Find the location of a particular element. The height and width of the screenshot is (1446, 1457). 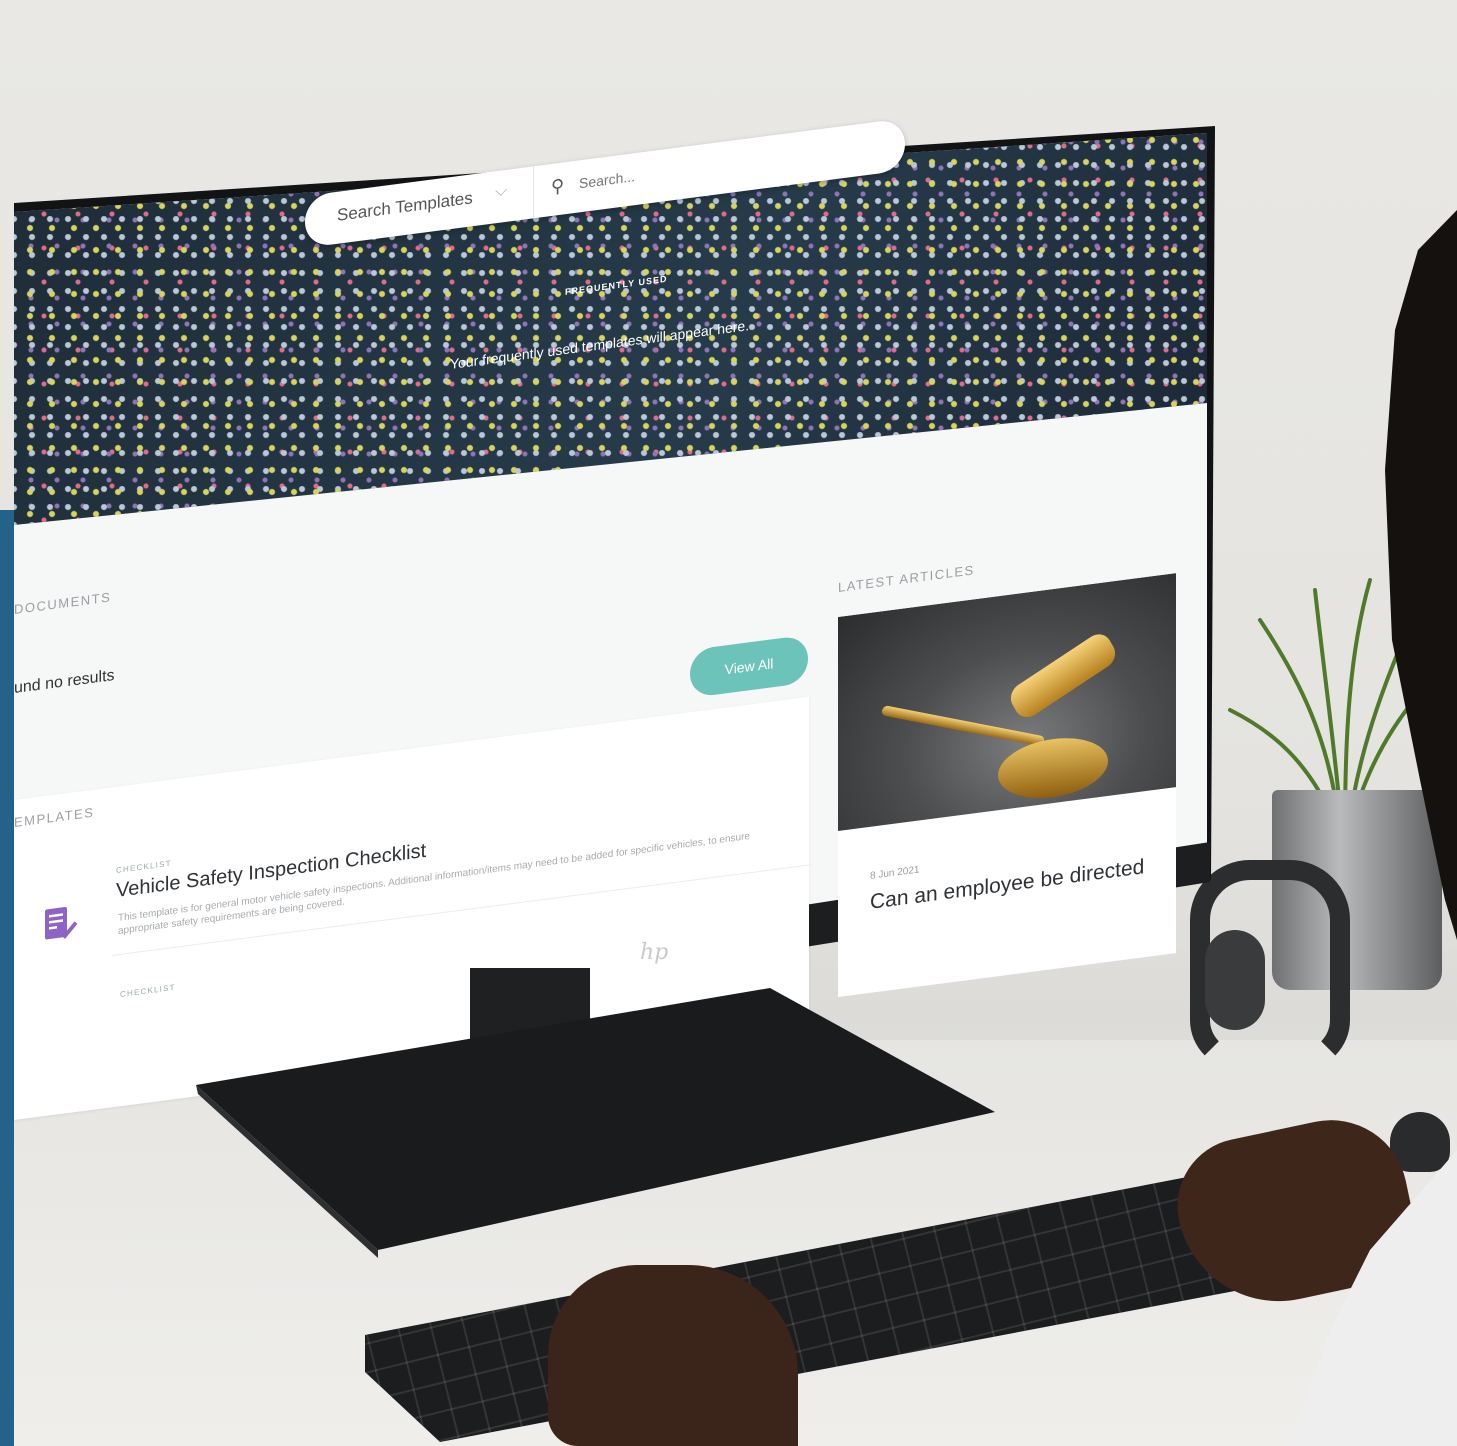

view-all-button: View All is located at coordinates (749, 666).